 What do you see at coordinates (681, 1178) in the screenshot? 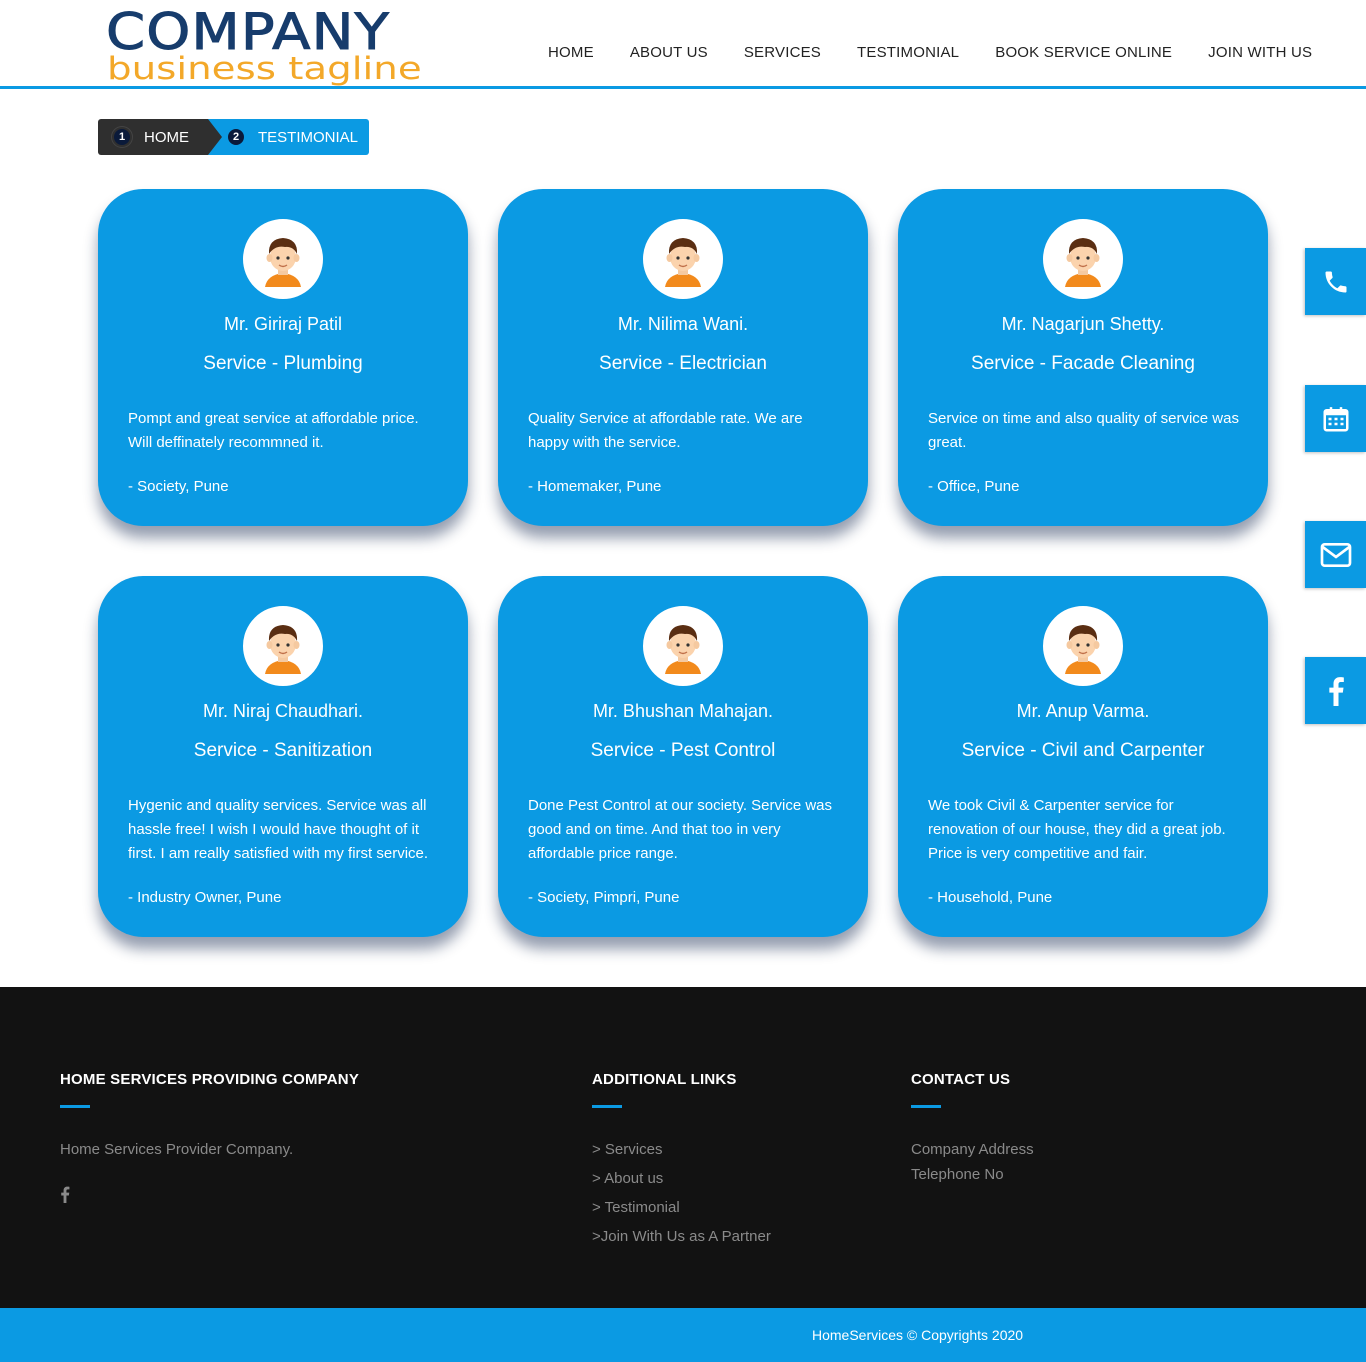
I see `footer-link-about-us: > About us` at bounding box center [681, 1178].